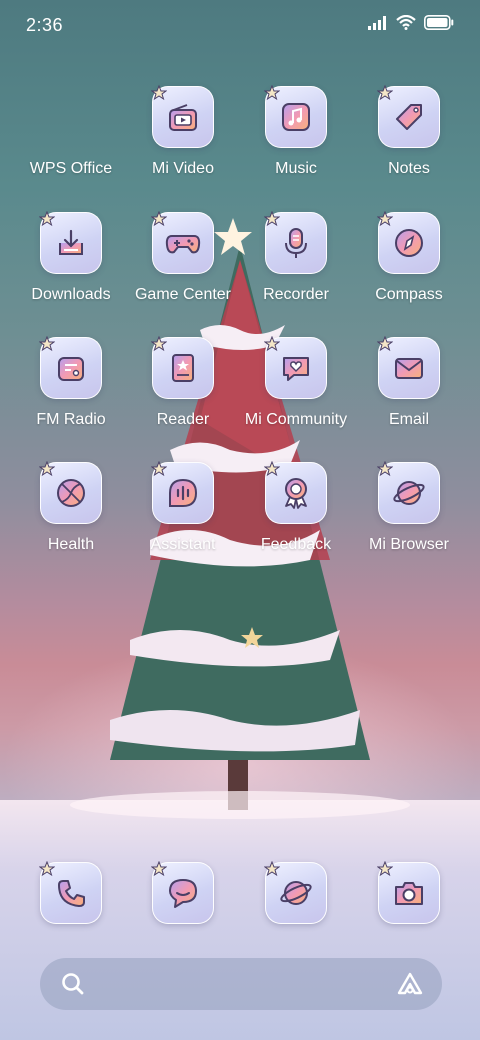 The height and width of the screenshot is (1040, 480). What do you see at coordinates (408, 116) in the screenshot?
I see `tag-icon` at bounding box center [408, 116].